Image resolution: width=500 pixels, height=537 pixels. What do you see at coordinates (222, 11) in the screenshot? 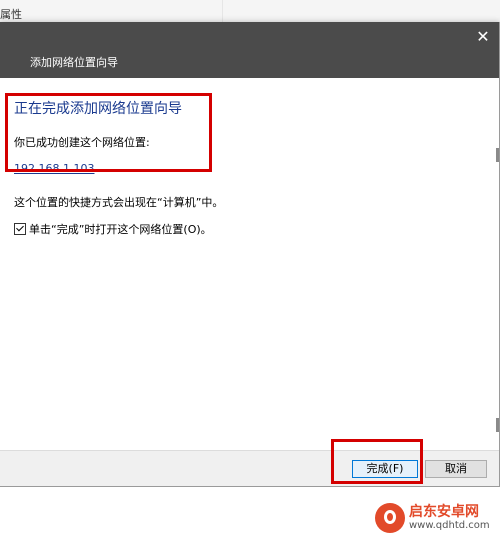
I see `background-divider` at bounding box center [222, 11].